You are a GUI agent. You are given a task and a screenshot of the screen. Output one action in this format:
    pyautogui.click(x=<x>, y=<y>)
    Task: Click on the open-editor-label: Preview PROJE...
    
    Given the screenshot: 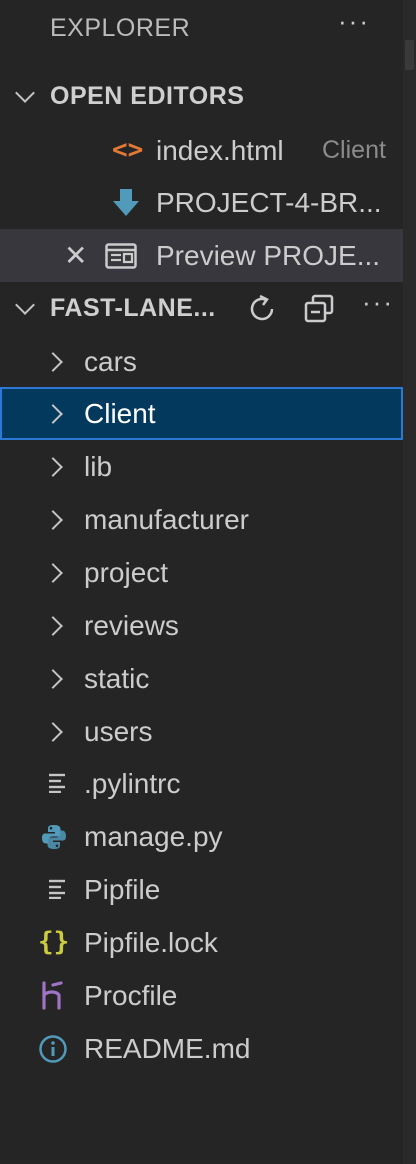 What is the action you would take?
    pyautogui.click(x=268, y=255)
    